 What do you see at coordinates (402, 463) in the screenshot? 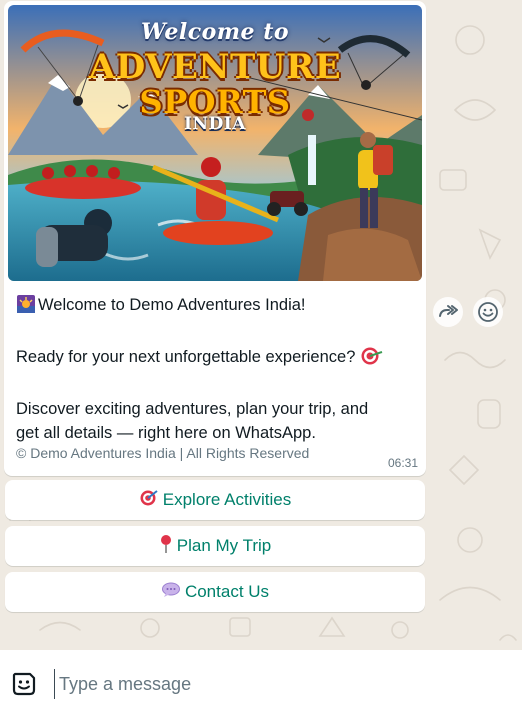
I see `message-timestamp: 06:31` at bounding box center [402, 463].